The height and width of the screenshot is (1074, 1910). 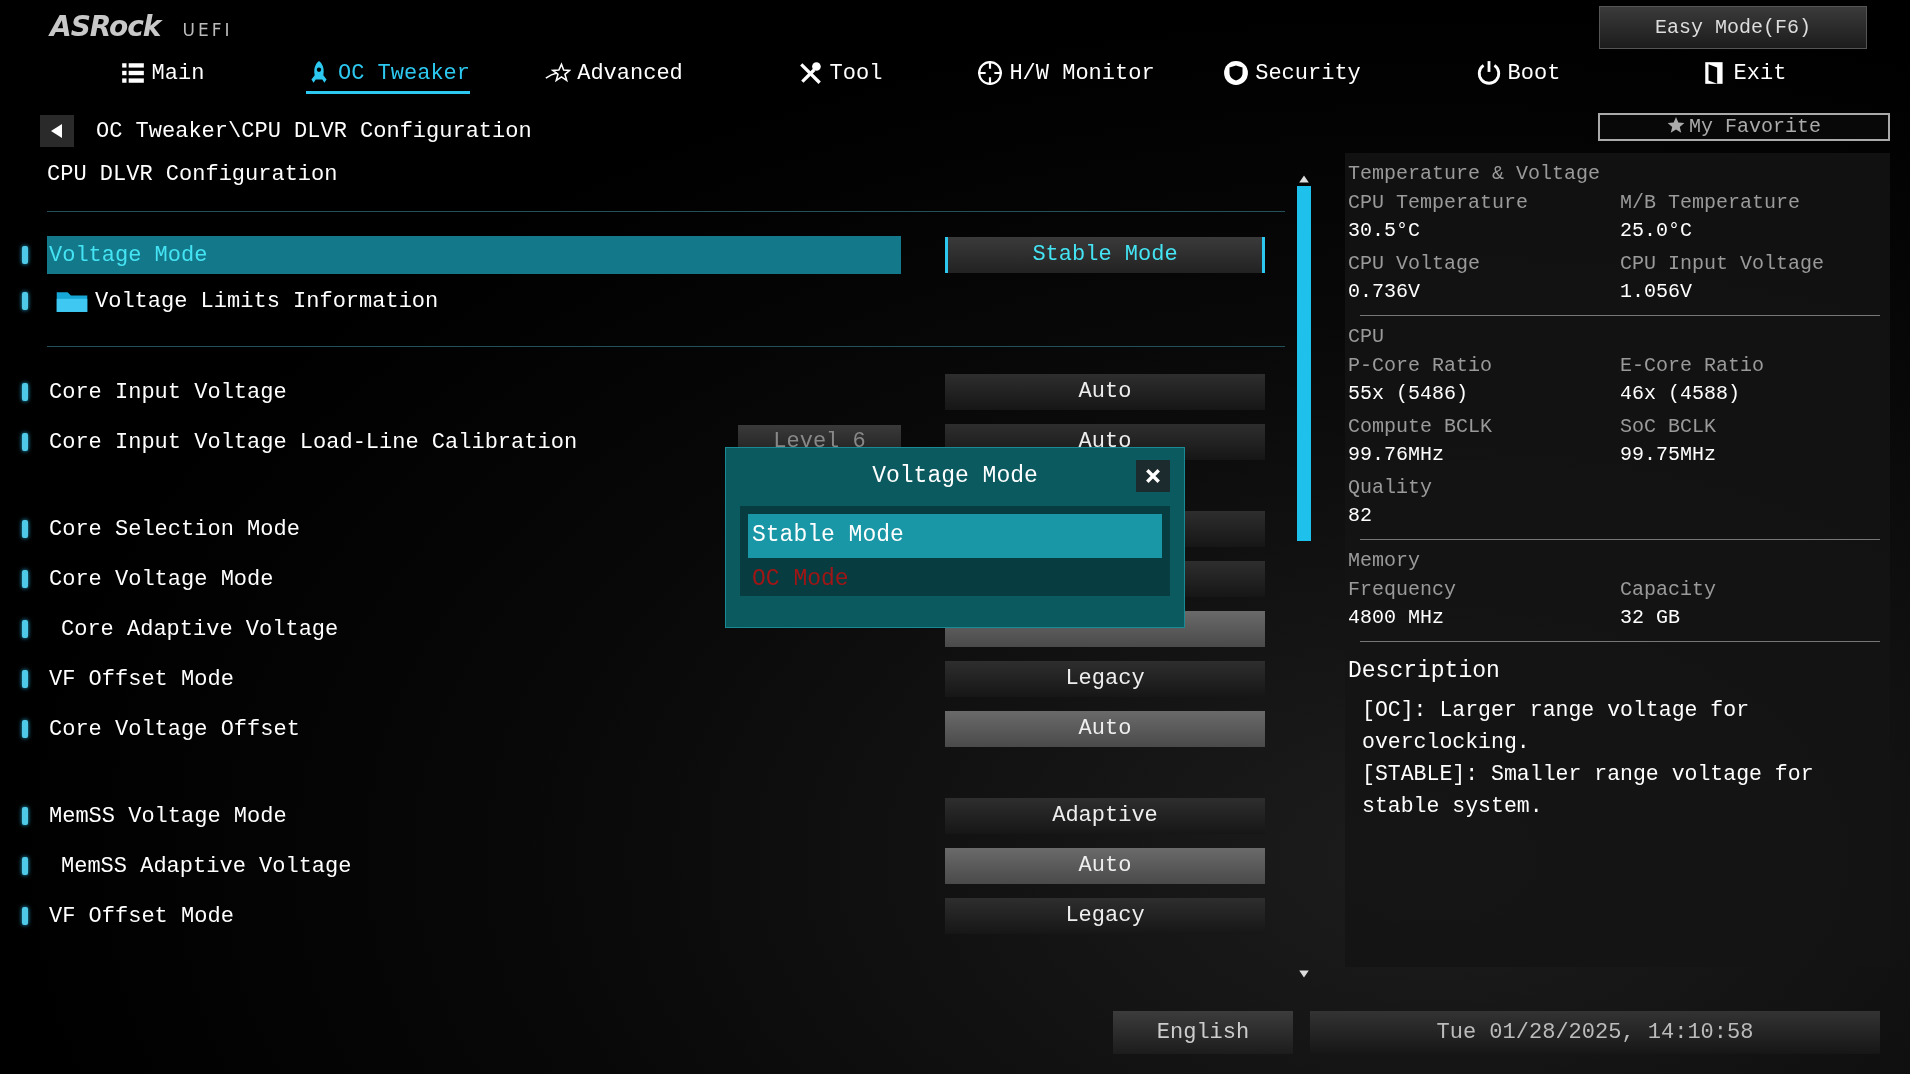 What do you see at coordinates (168, 392) in the screenshot?
I see `setting-item: Core Input Voltage` at bounding box center [168, 392].